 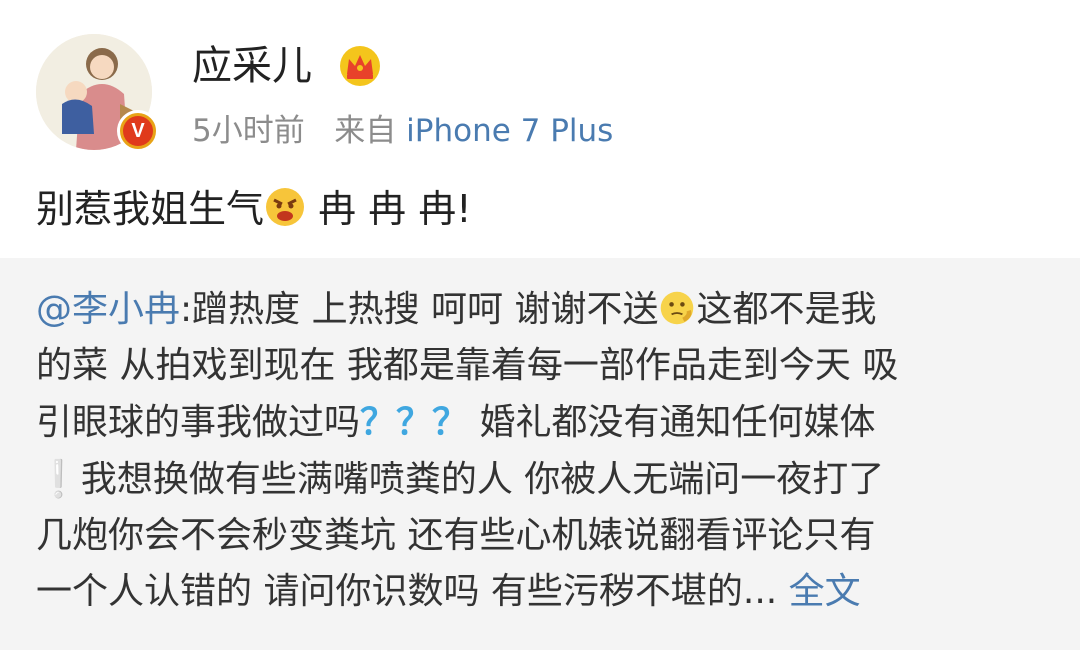 I want to click on post-text-part1: 别惹我姐生气, so click(x=150, y=209).